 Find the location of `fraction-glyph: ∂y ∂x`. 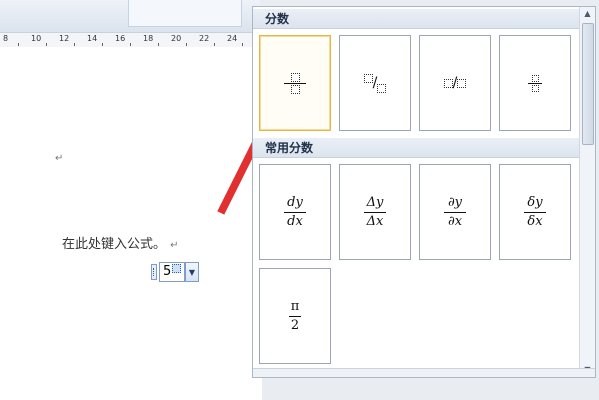

fraction-glyph: ∂y ∂x is located at coordinates (455, 212).